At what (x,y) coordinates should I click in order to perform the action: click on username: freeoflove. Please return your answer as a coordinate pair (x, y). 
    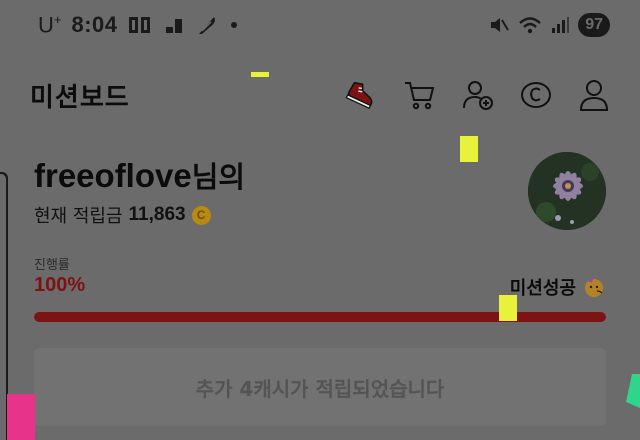
    Looking at the image, I should click on (113, 175).